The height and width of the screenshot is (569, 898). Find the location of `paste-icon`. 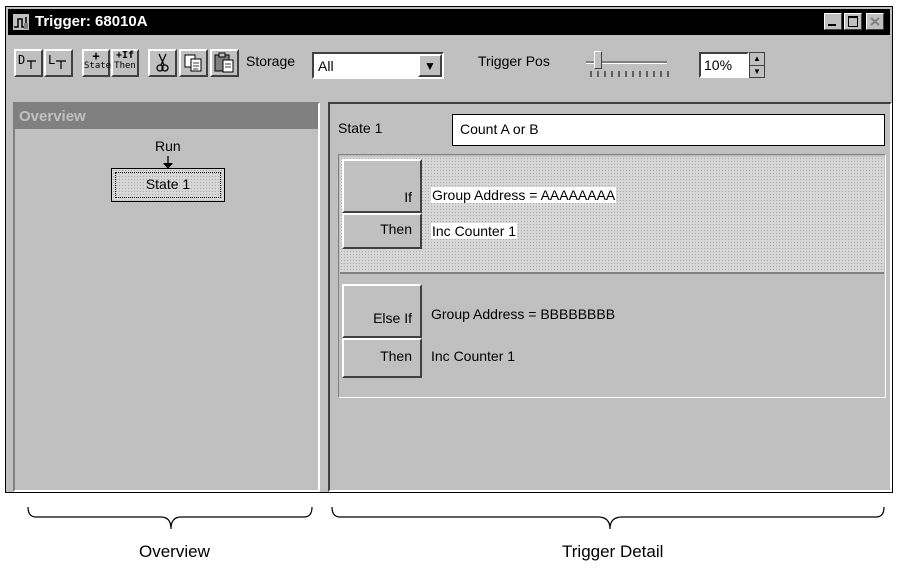

paste-icon is located at coordinates (224, 62).